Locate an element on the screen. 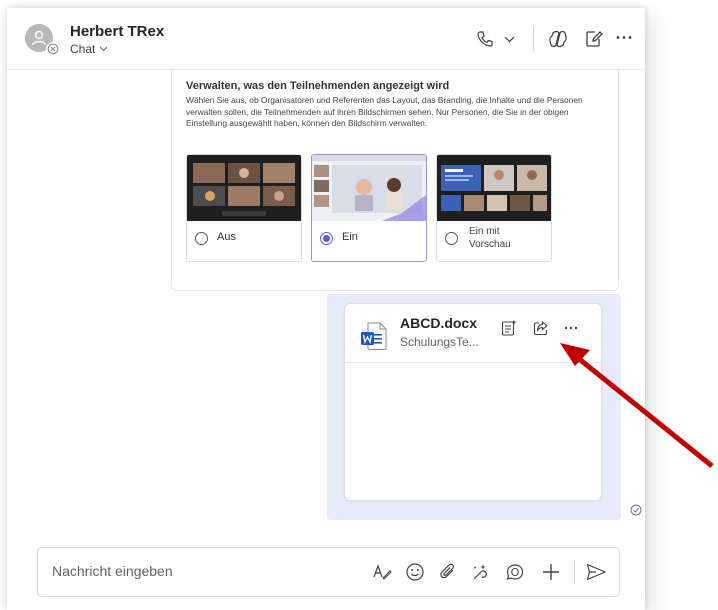 The image size is (718, 610). copilot-icon is located at coordinates (558, 39).